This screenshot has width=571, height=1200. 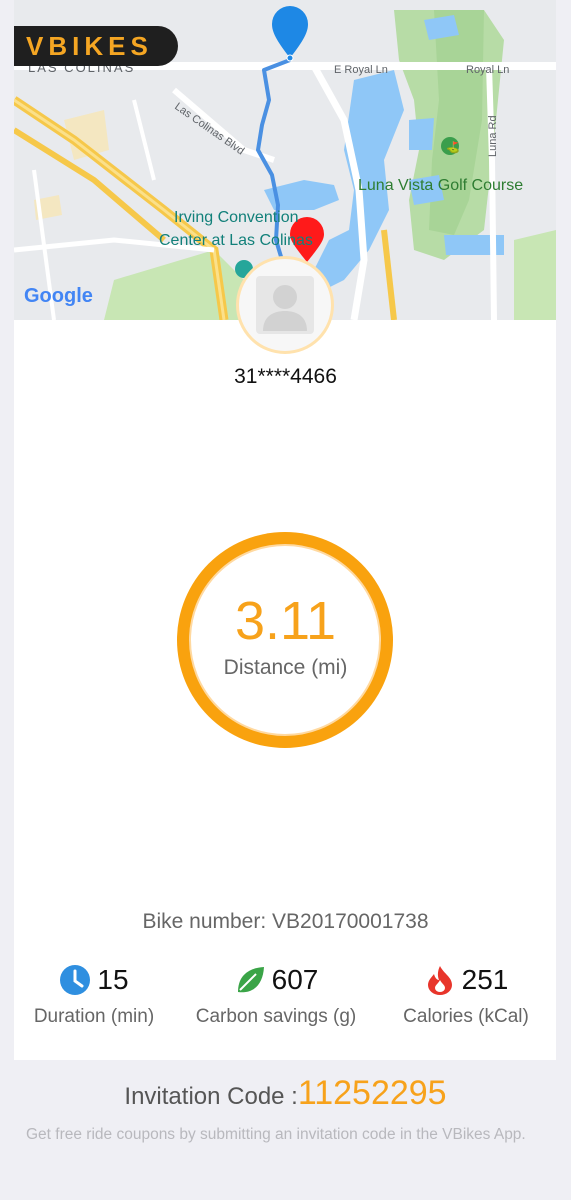 What do you see at coordinates (285, 376) in the screenshot?
I see `user-phone-masked: 31****4466` at bounding box center [285, 376].